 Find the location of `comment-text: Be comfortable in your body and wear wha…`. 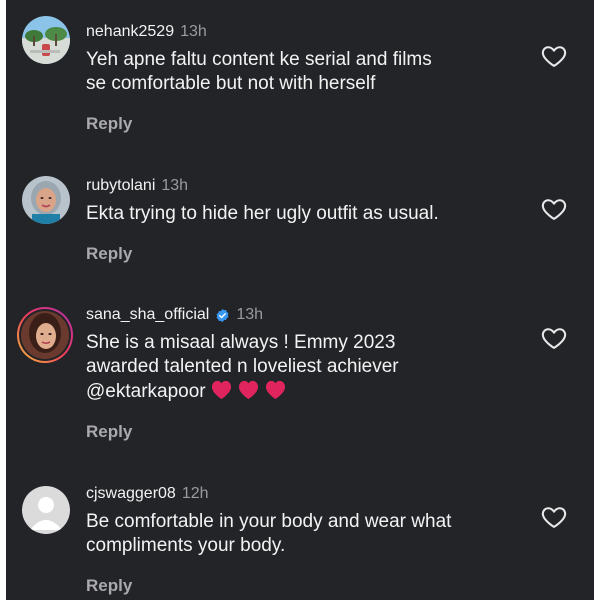

comment-text: Be comfortable in your body and wear wha… is located at coordinates (269, 533).